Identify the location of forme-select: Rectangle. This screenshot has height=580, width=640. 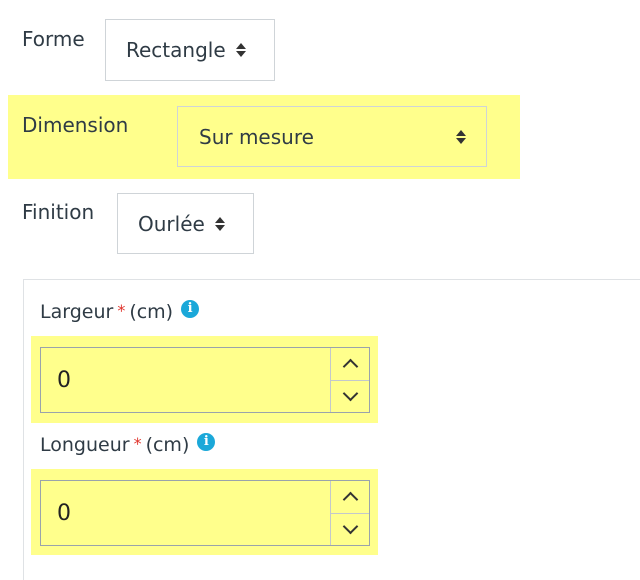
(190, 50).